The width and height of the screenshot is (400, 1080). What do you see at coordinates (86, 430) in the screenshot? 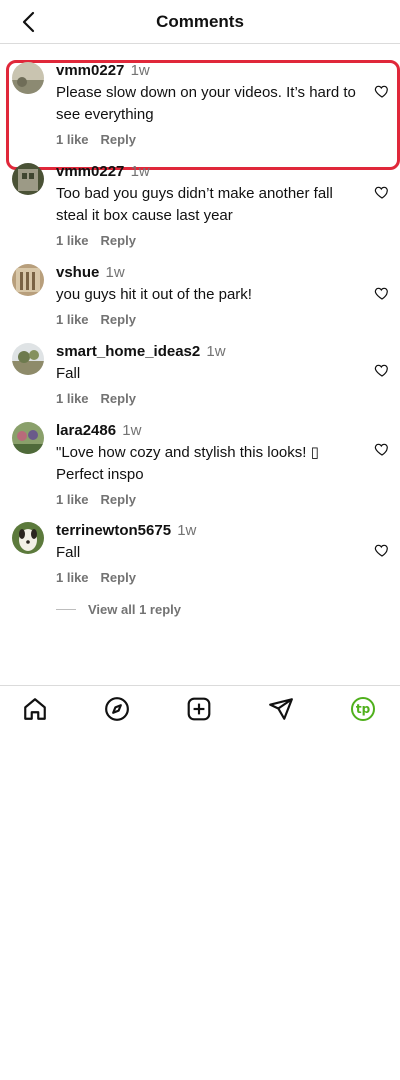
I see `comment-username: lara2486` at bounding box center [86, 430].